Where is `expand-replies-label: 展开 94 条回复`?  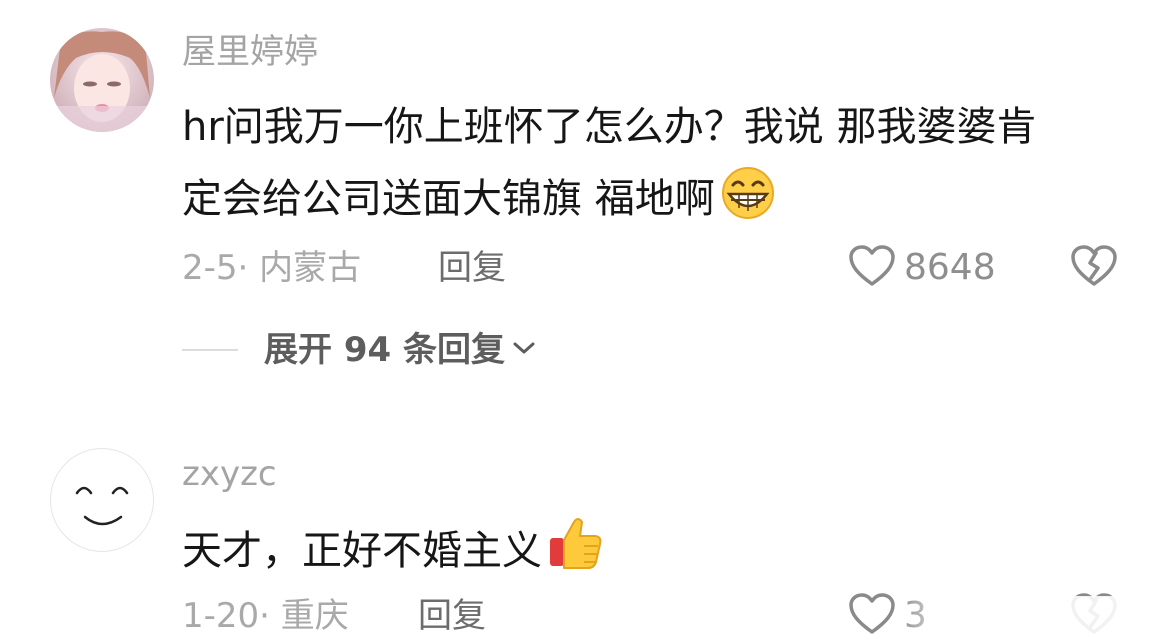 expand-replies-label: 展开 94 条回复 is located at coordinates (384, 350).